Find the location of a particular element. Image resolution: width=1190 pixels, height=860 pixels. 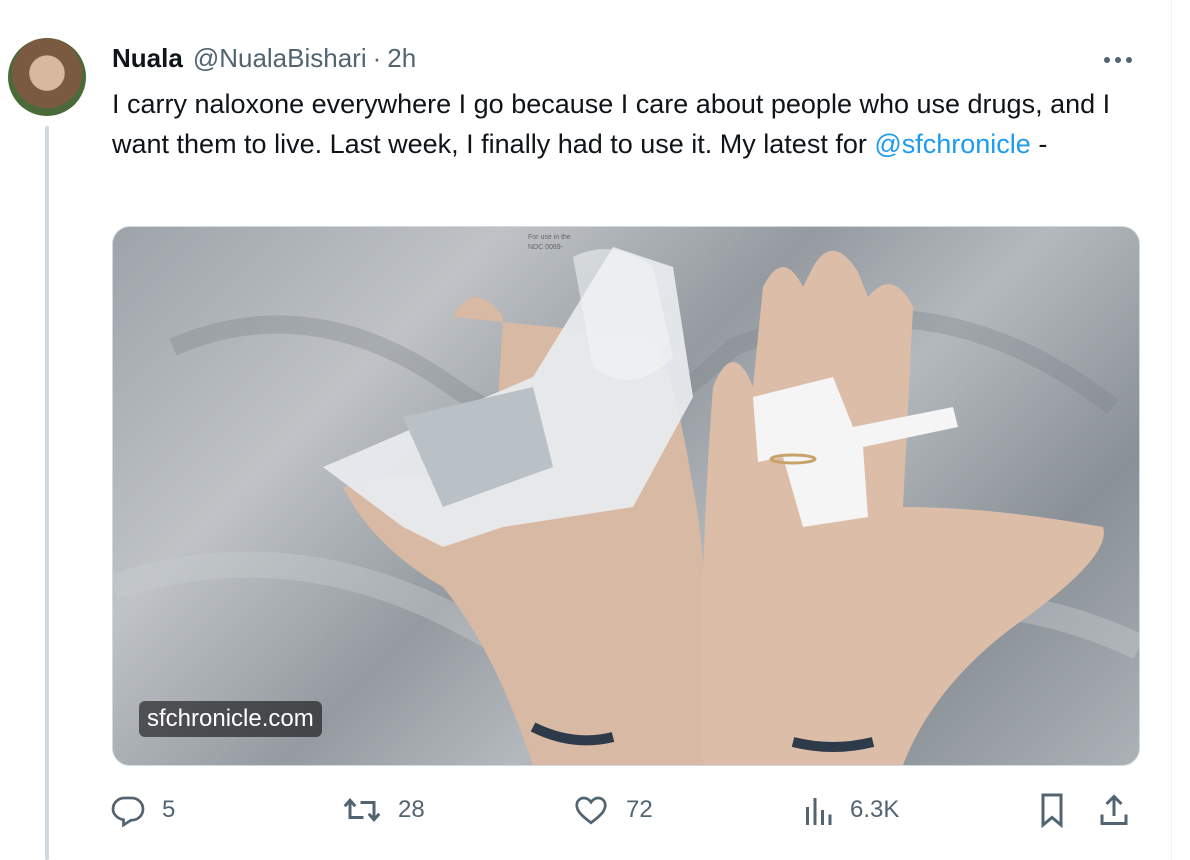

share-button is located at coordinates (1122, 810).